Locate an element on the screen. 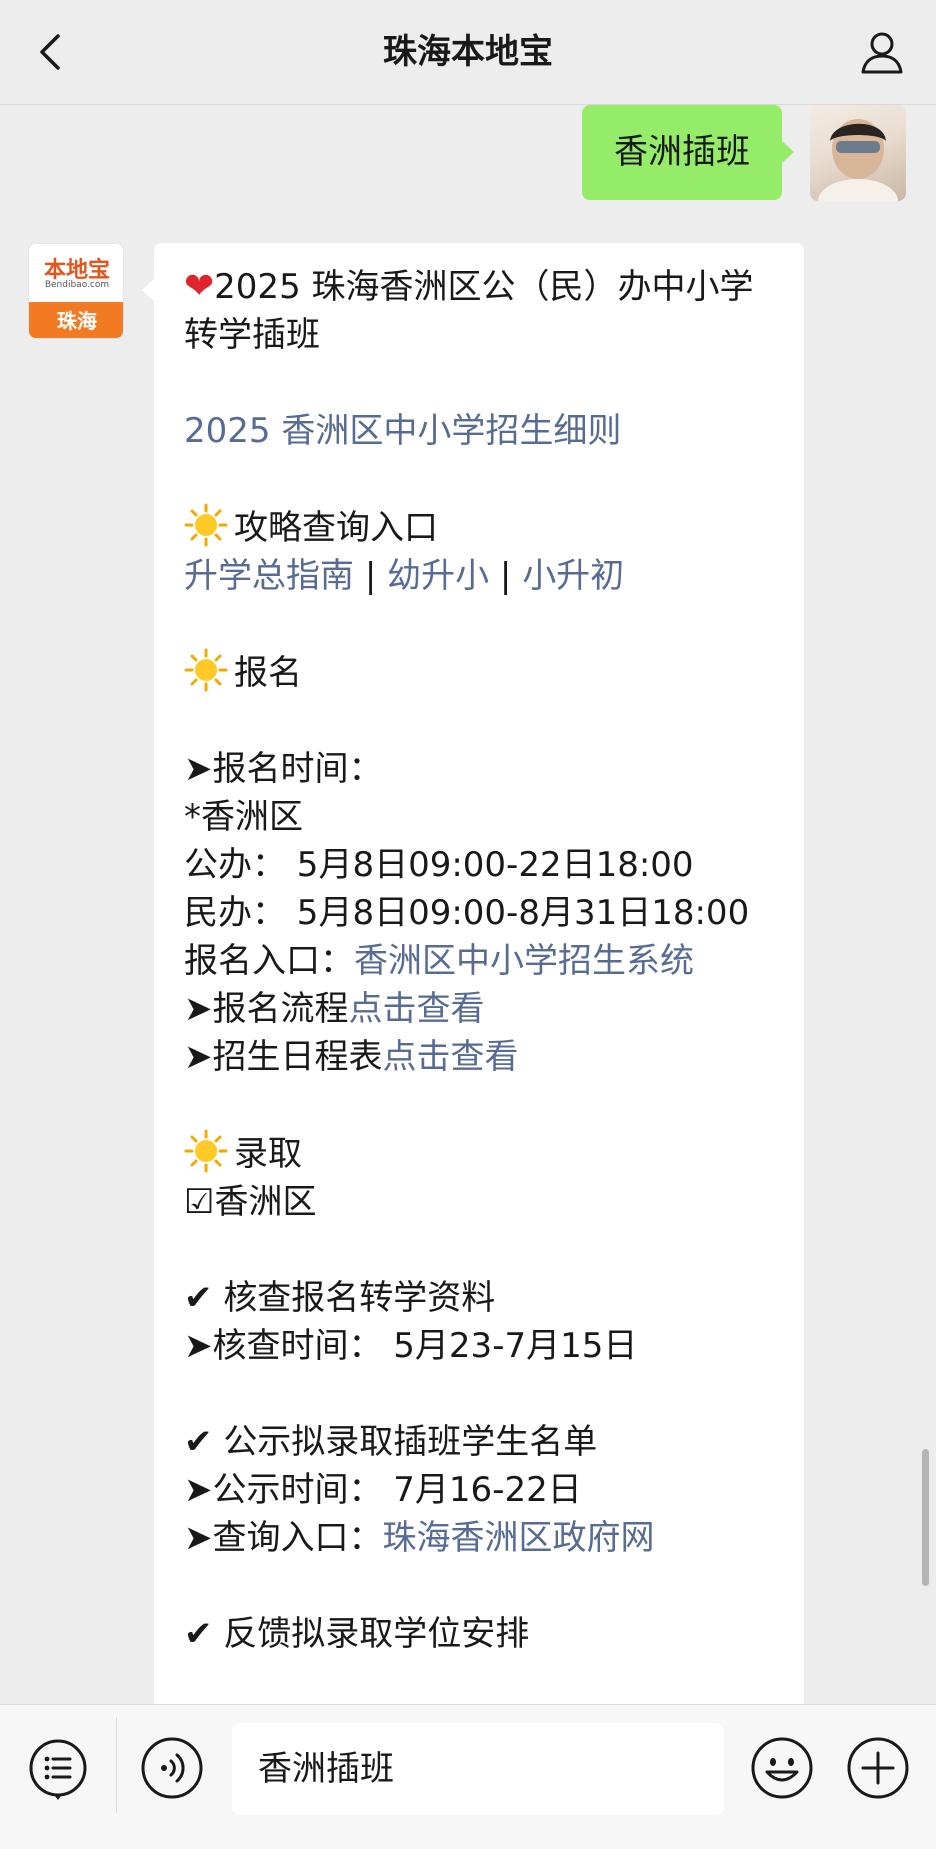 The image size is (936, 1849). voice-icon is located at coordinates (172, 1768).